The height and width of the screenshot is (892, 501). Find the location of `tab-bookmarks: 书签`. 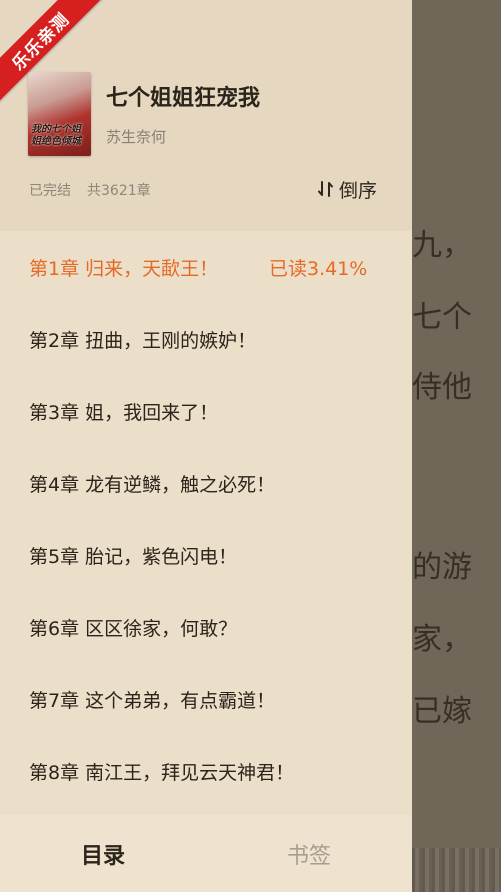

tab-bookmarks: 书签 is located at coordinates (309, 853).